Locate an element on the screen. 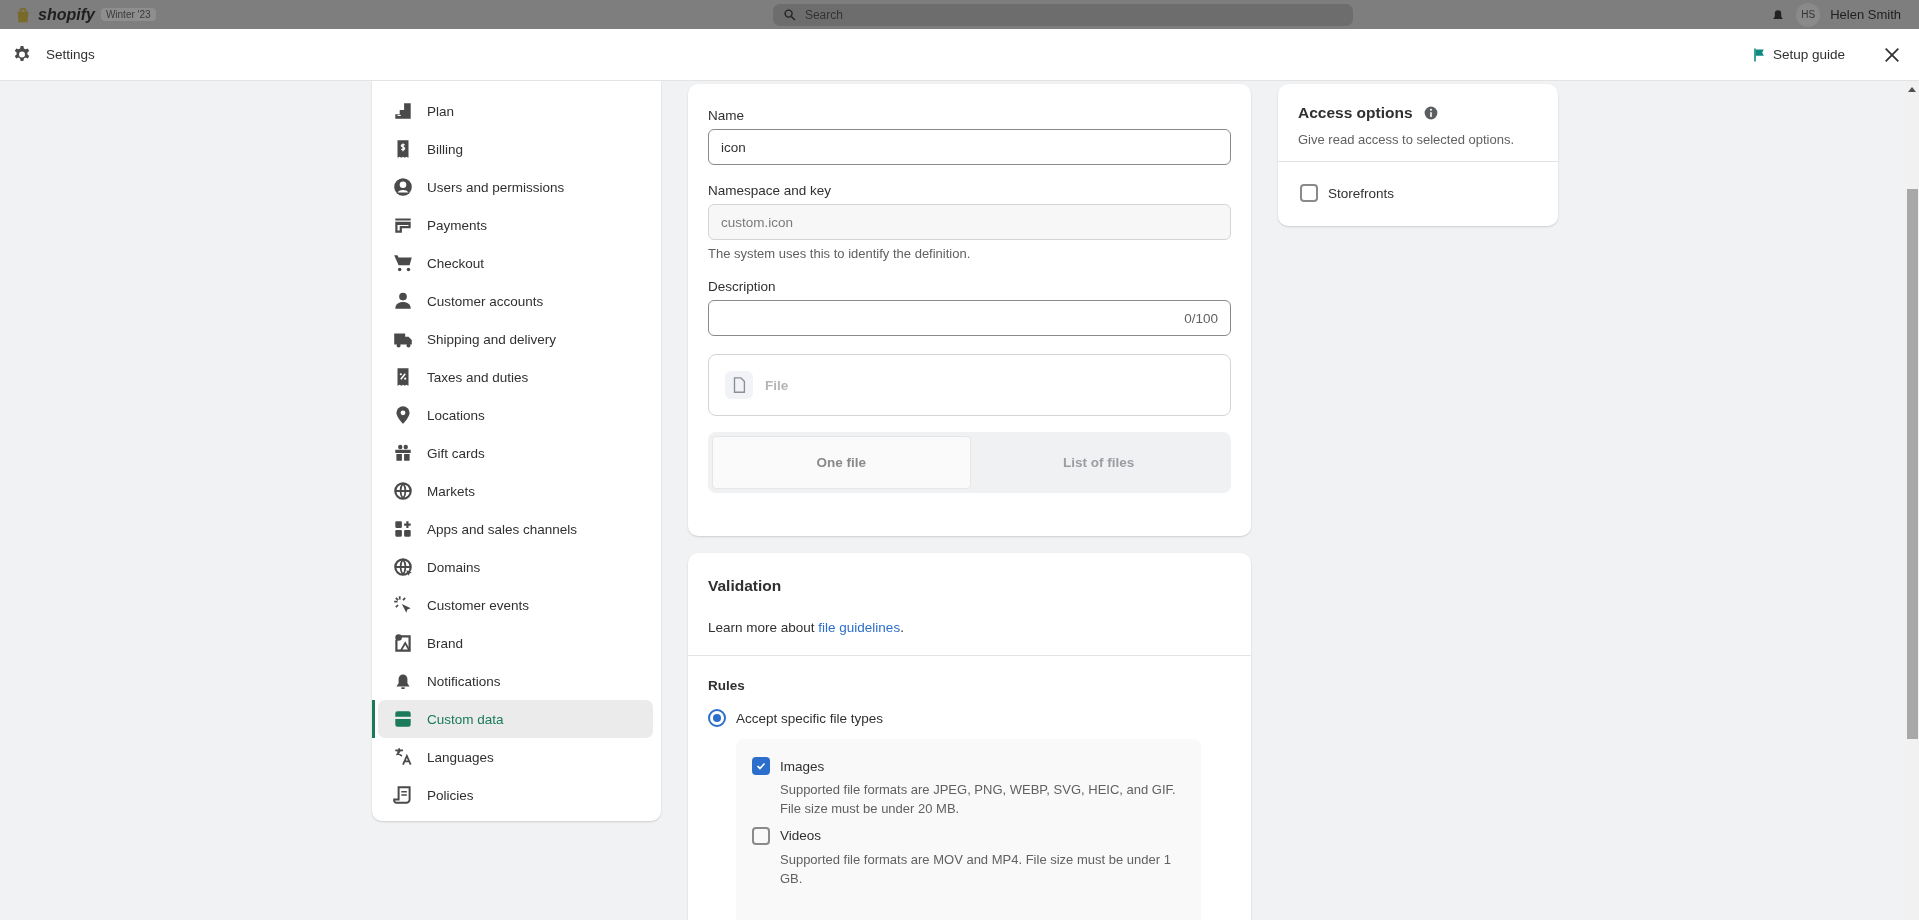 The image size is (1919, 920). learn-more-text: Learn more about file guidelines. is located at coordinates (806, 627).